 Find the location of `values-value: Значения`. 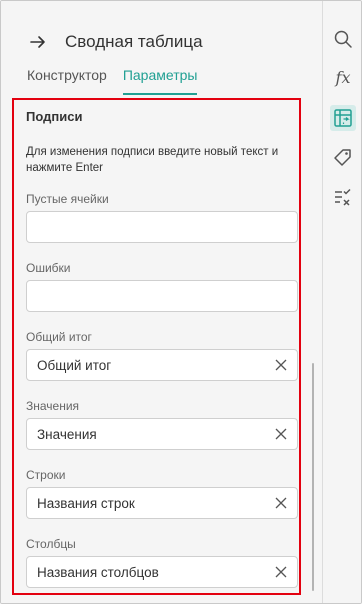

values-value: Значения is located at coordinates (67, 434).